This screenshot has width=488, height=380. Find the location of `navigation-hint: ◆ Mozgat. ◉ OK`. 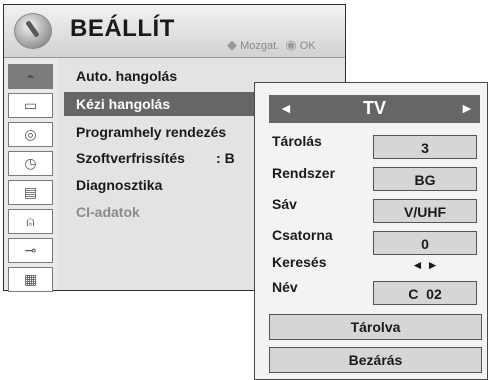

navigation-hint: ◆ Mozgat. ◉ OK is located at coordinates (271, 45).